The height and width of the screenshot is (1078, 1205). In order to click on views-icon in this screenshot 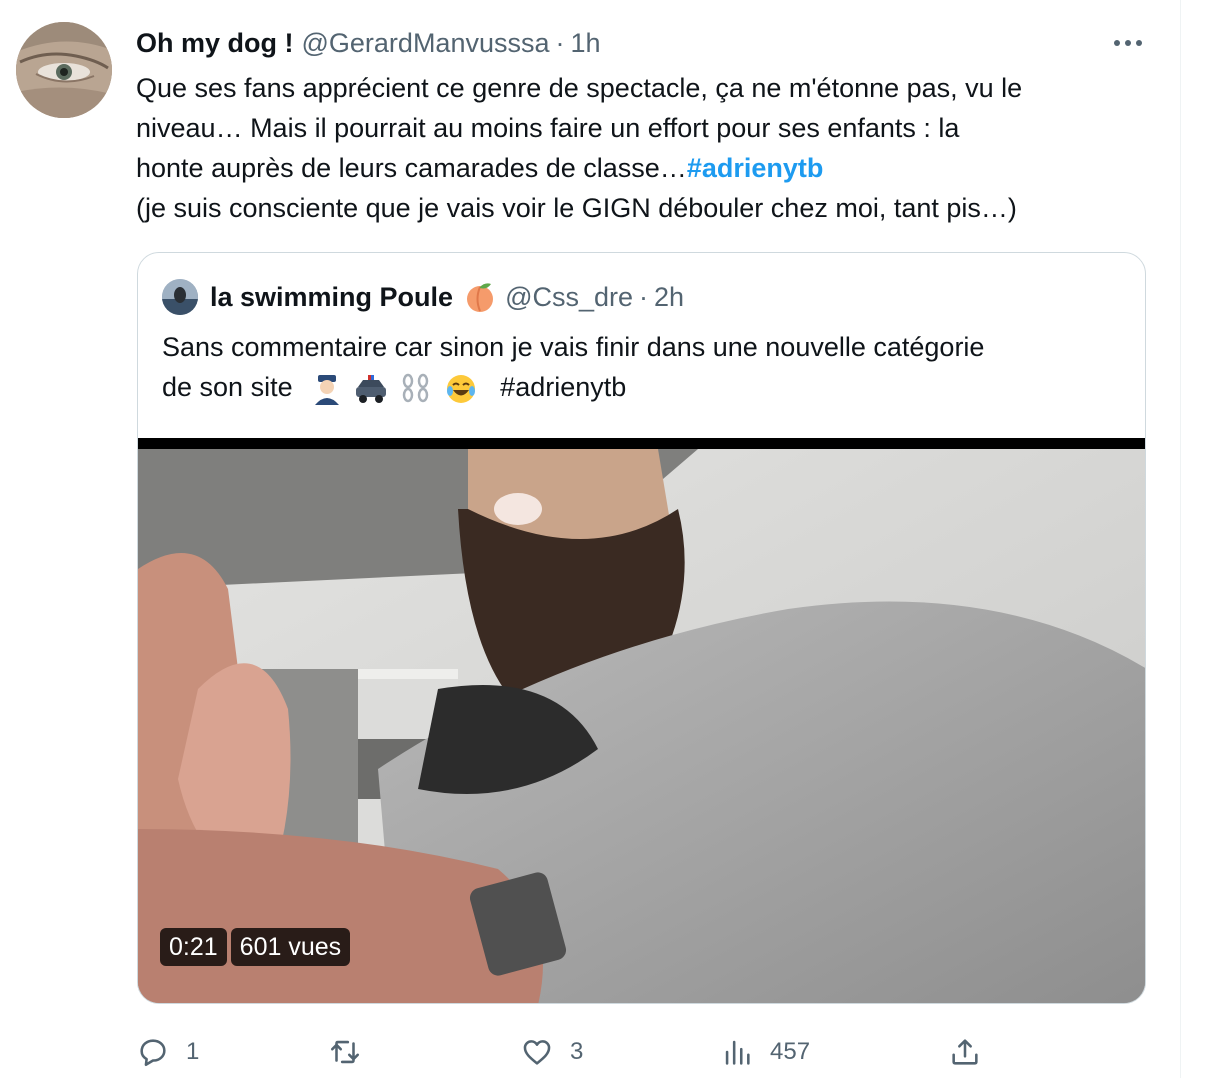, I will do `click(737, 1052)`.